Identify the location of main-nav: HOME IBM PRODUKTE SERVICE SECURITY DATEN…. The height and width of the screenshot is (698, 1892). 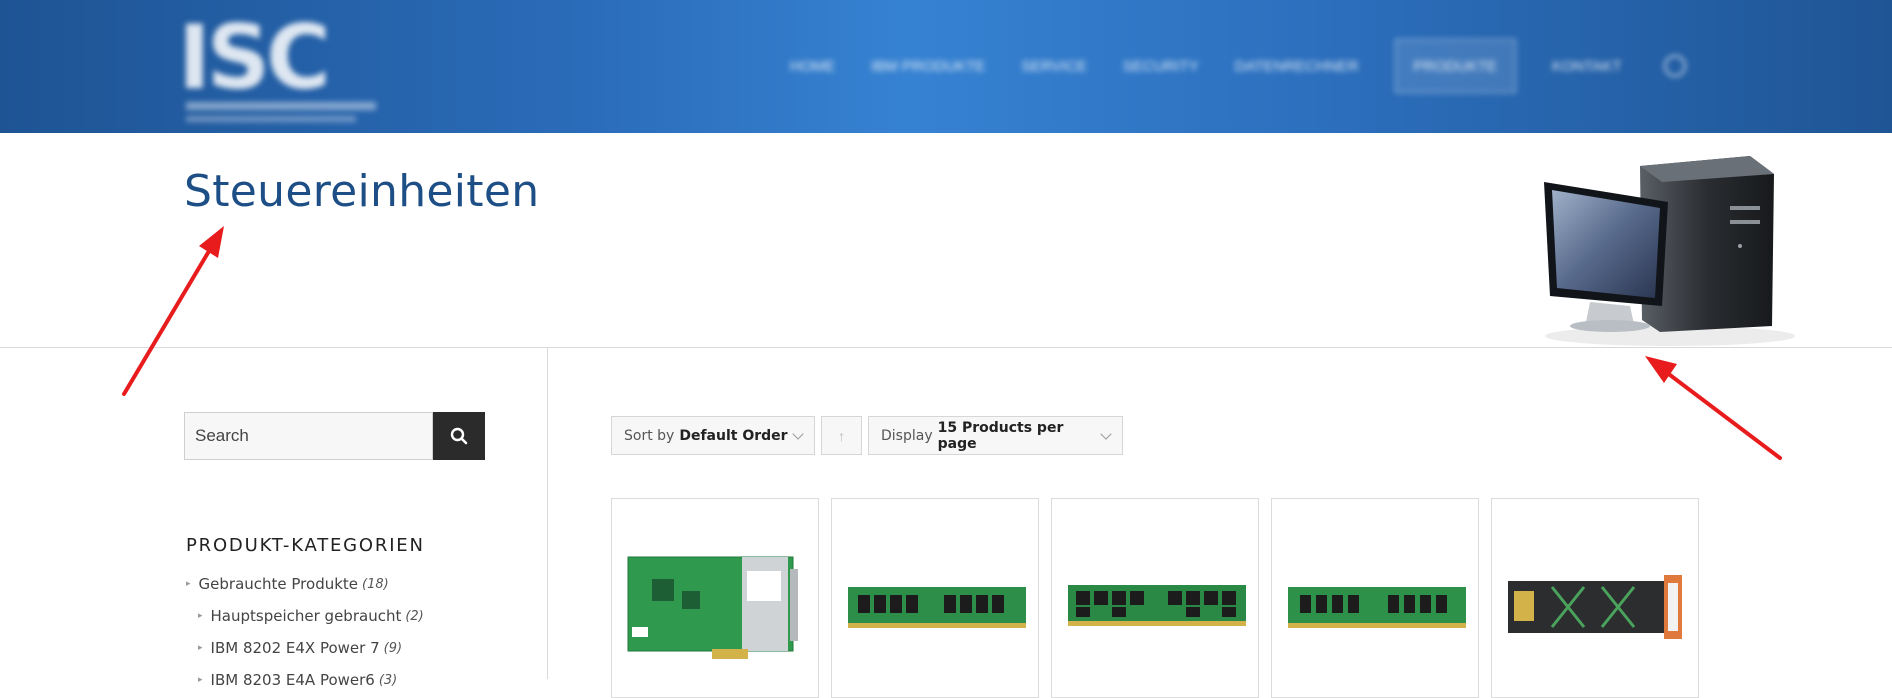
(1238, 66).